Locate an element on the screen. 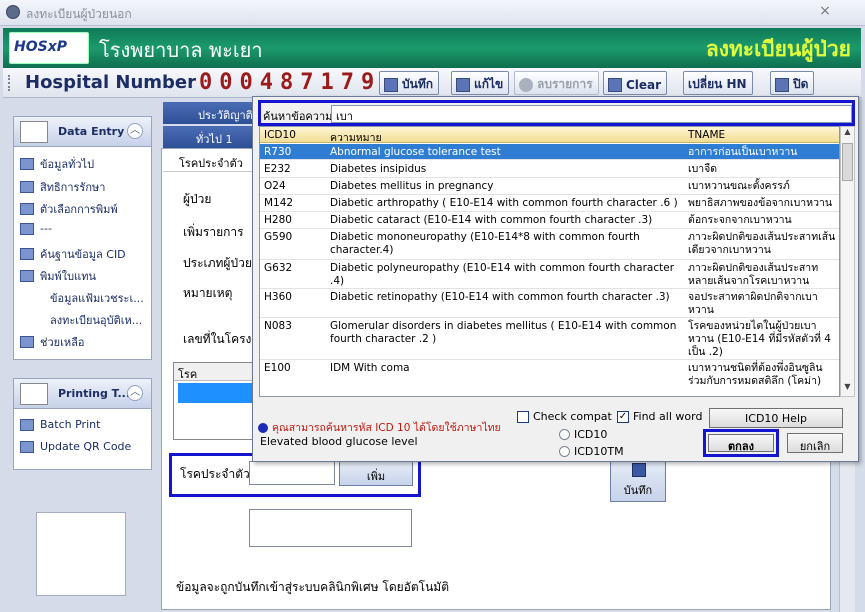  sidebar-item-general: ข้อมูลทั่วไป is located at coordinates (57, 164).